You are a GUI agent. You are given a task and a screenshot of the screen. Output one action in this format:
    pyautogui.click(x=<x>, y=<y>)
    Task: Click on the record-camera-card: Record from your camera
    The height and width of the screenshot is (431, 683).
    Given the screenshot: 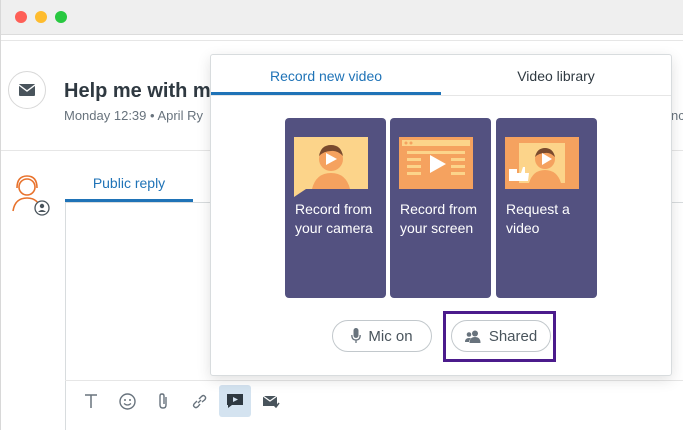 What is the action you would take?
    pyautogui.click(x=335, y=208)
    